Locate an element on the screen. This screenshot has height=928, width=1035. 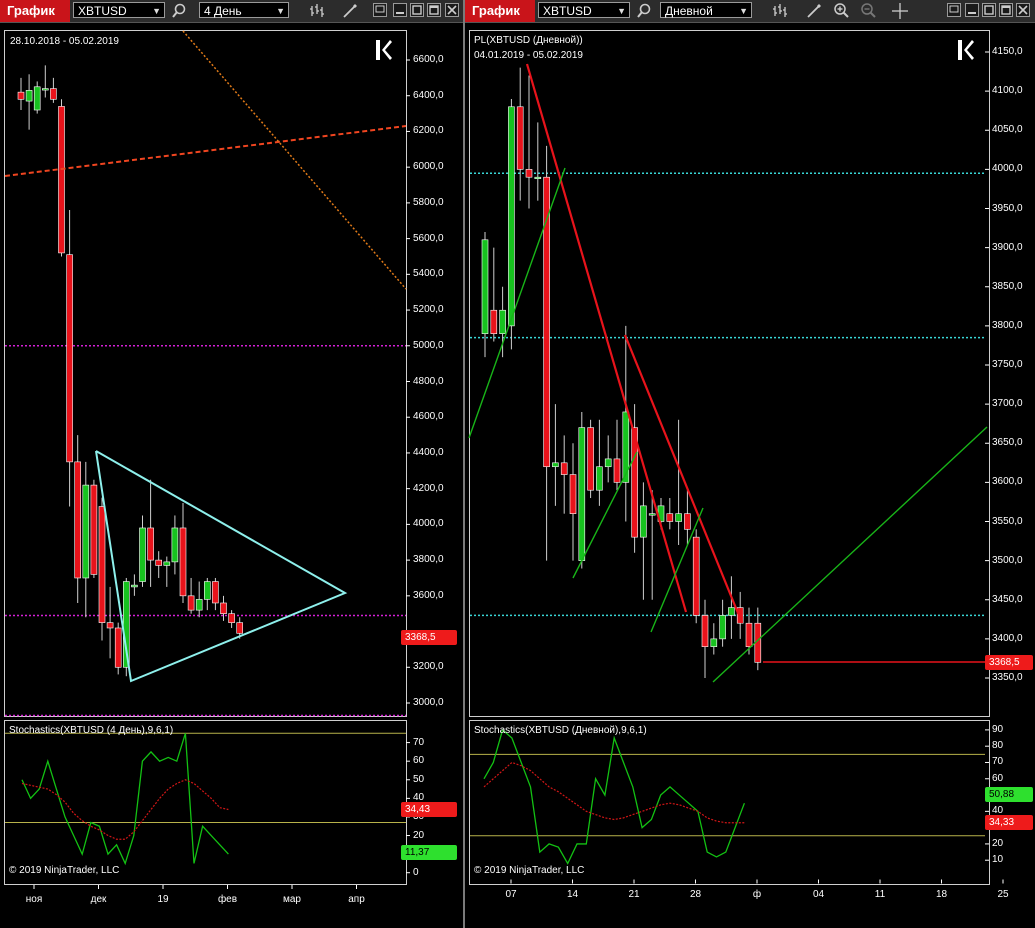
indicator-title: Stochastics(XBTUSD (Дневной),9,6,1) is located at coordinates (560, 730).